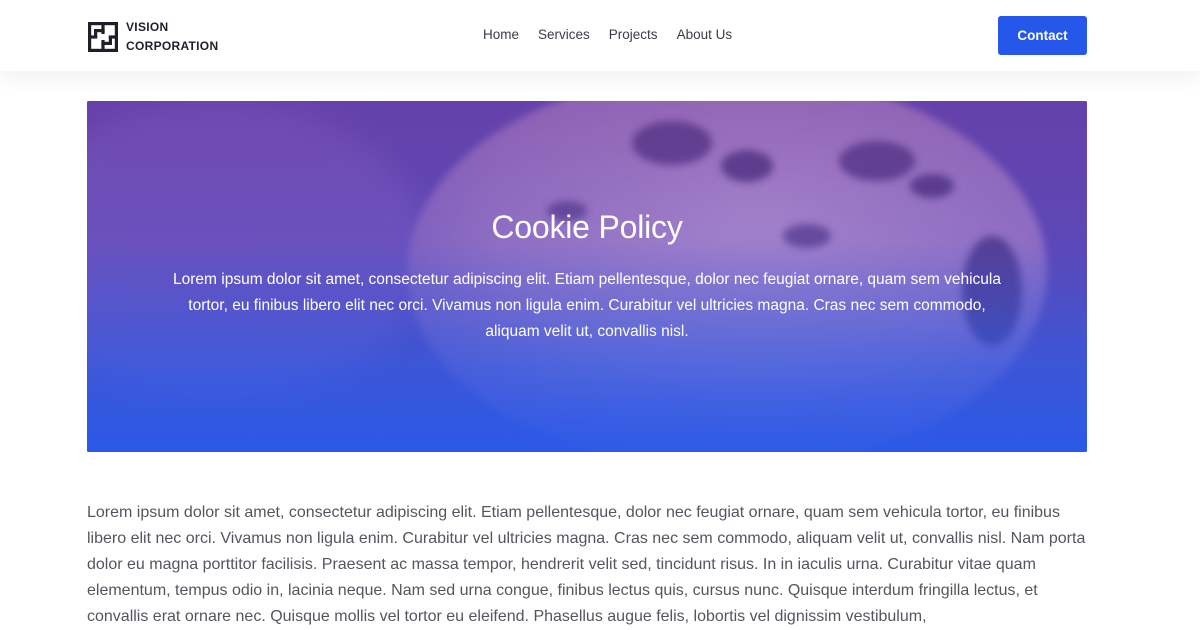 The width and height of the screenshot is (1200, 630). Describe the element at coordinates (172, 46) in the screenshot. I see `logo-line-2: CORPORATION` at that location.